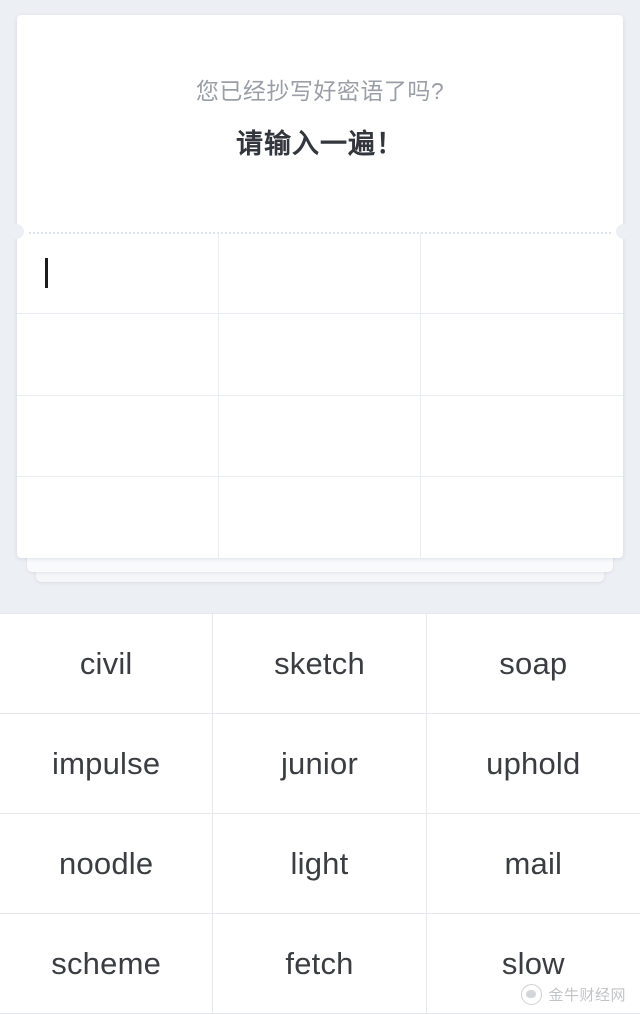  I want to click on prompt-instruction: 请输入一遍！, so click(320, 143).